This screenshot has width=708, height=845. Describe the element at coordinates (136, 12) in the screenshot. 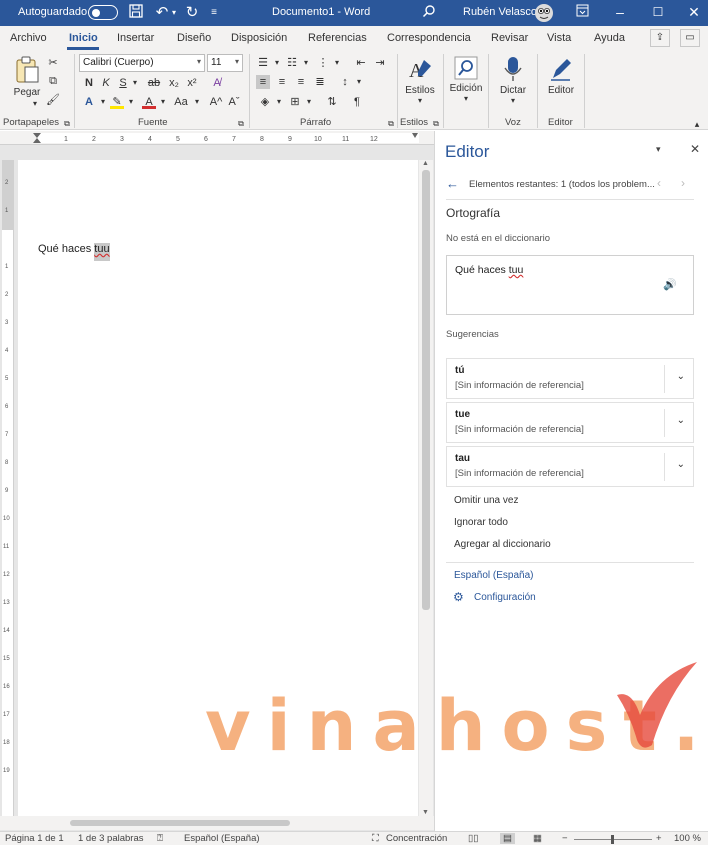

I see `save-icon` at that location.